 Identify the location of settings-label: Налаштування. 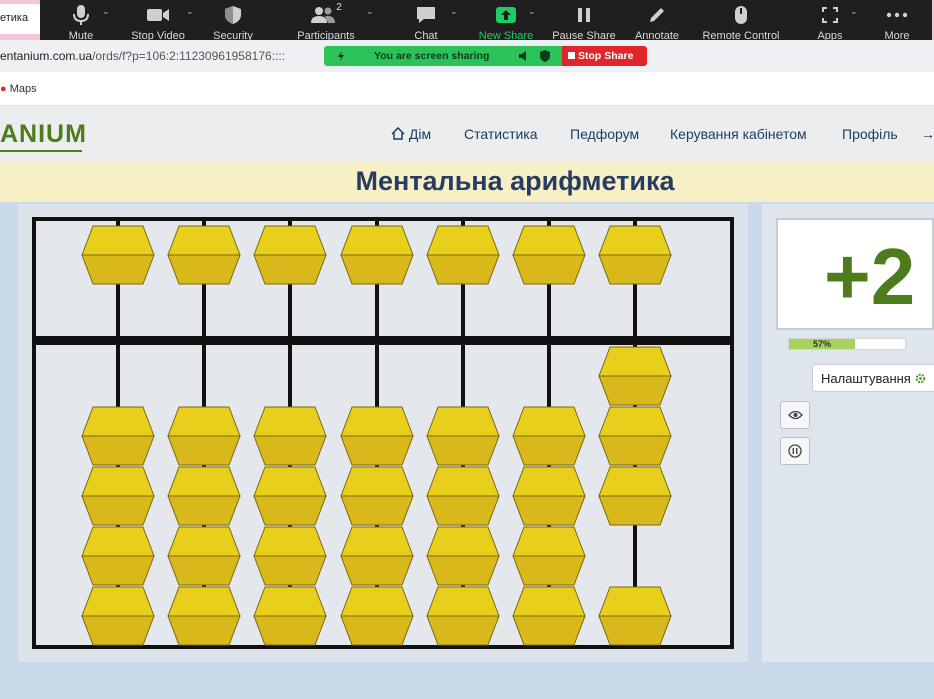
(866, 378).